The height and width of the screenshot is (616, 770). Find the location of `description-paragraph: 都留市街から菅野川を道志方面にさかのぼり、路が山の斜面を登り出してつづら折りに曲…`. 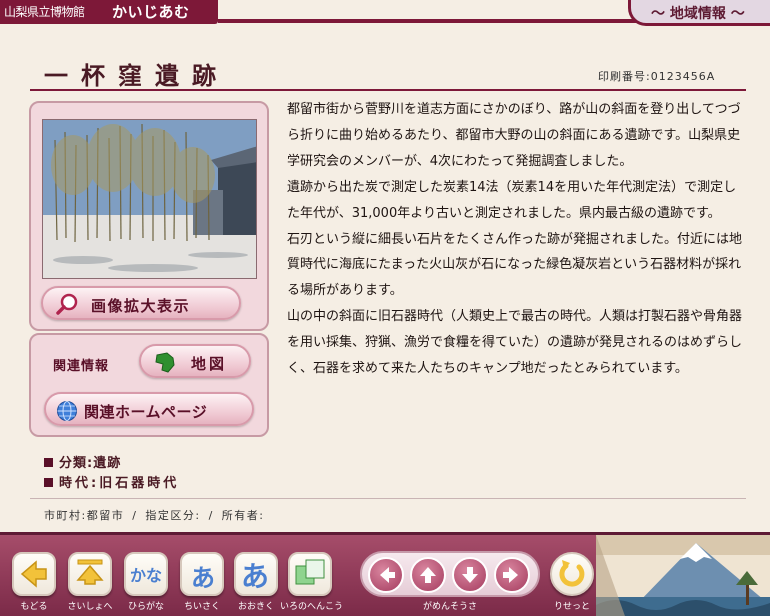

description-paragraph: 都留市街から菅野川を道志方面にさかのぼり、路が山の斜面を登り出してつづら折りに曲… is located at coordinates (514, 135).